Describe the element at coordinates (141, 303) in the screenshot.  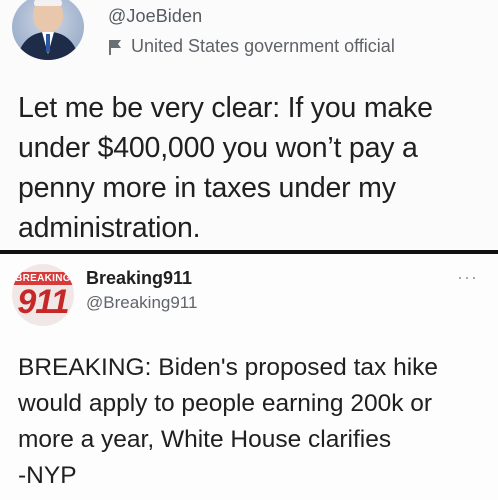
I see `tweet-handle: @Breaking911` at that location.